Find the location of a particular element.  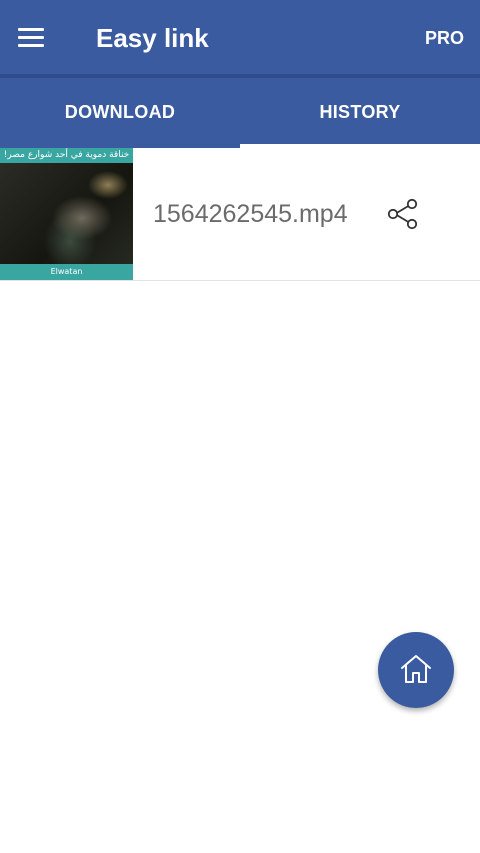

tab-history: HISTORY is located at coordinates (360, 113).